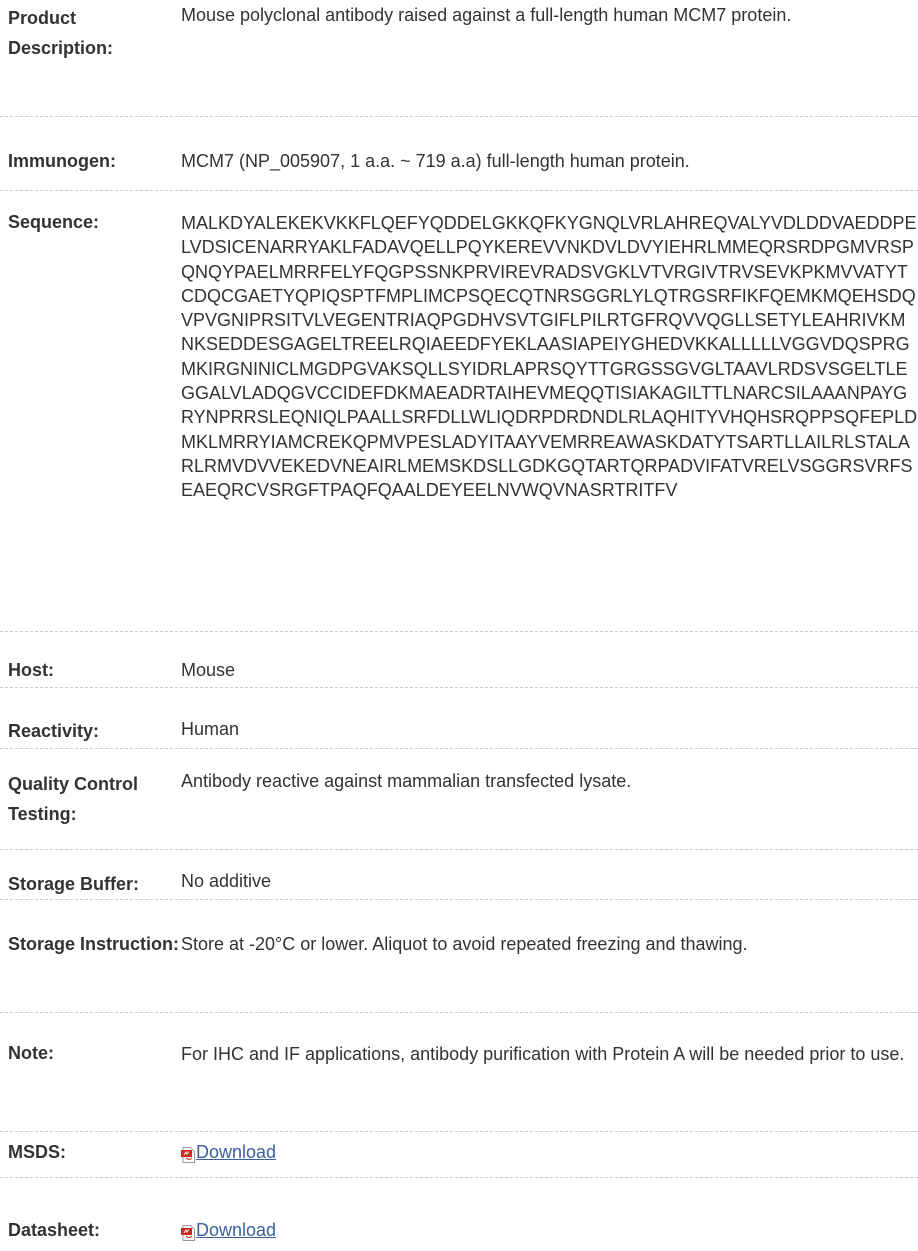 The width and height of the screenshot is (918, 1251). Describe the element at coordinates (459, 1214) in the screenshot. I see `spec-row-datasheet: Datasheet: Download` at that location.